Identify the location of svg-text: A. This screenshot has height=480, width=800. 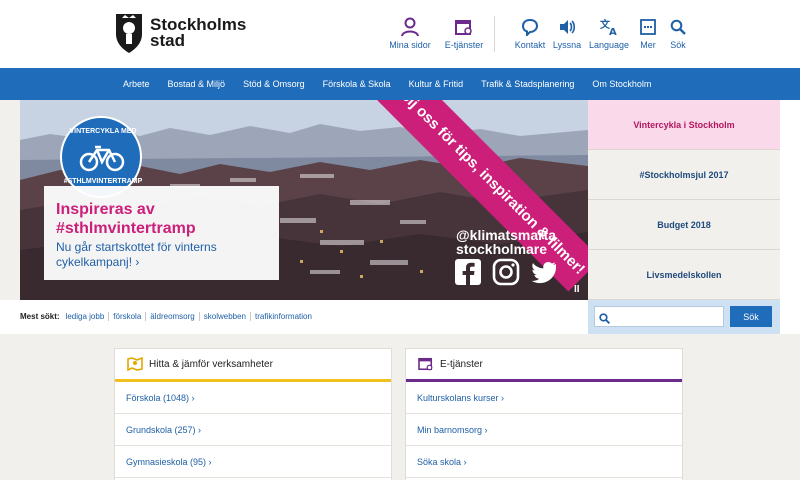
(613, 31).